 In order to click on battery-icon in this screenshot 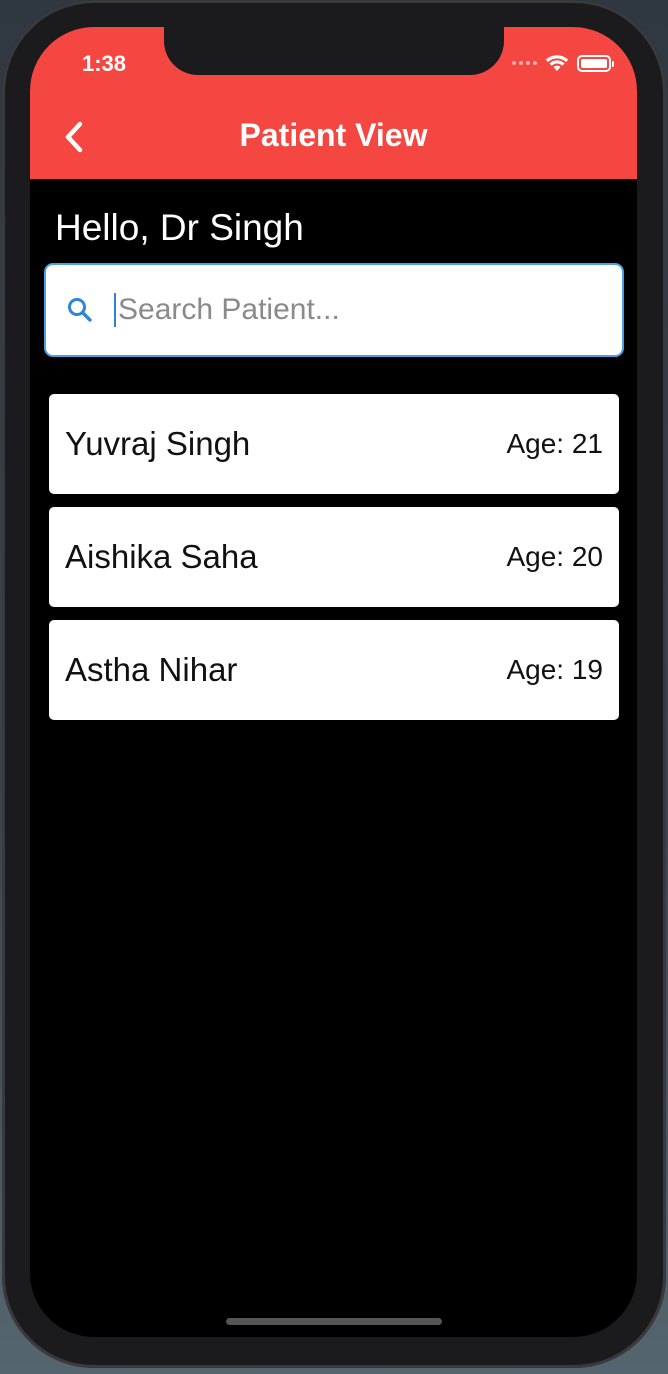, I will do `click(595, 63)`.